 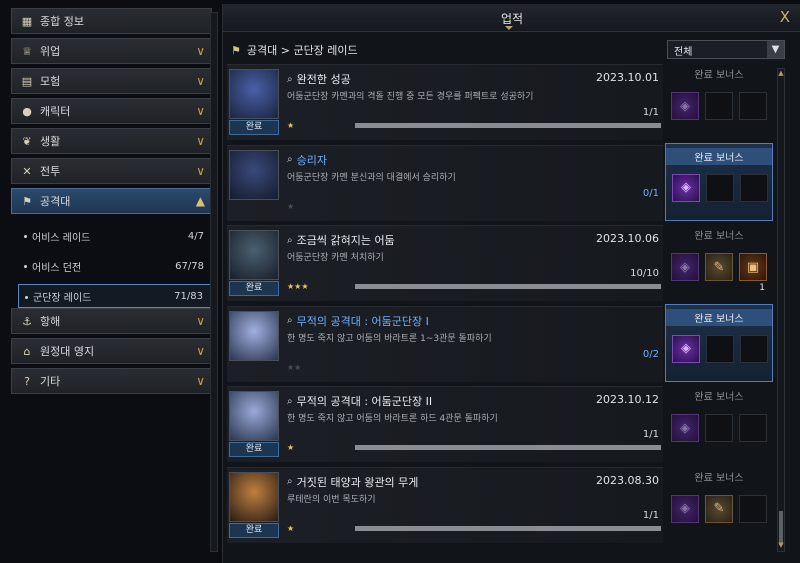 What do you see at coordinates (115, 266) in the screenshot?
I see `sidebar-subitem-1: 어비스 던전 67/78` at bounding box center [115, 266].